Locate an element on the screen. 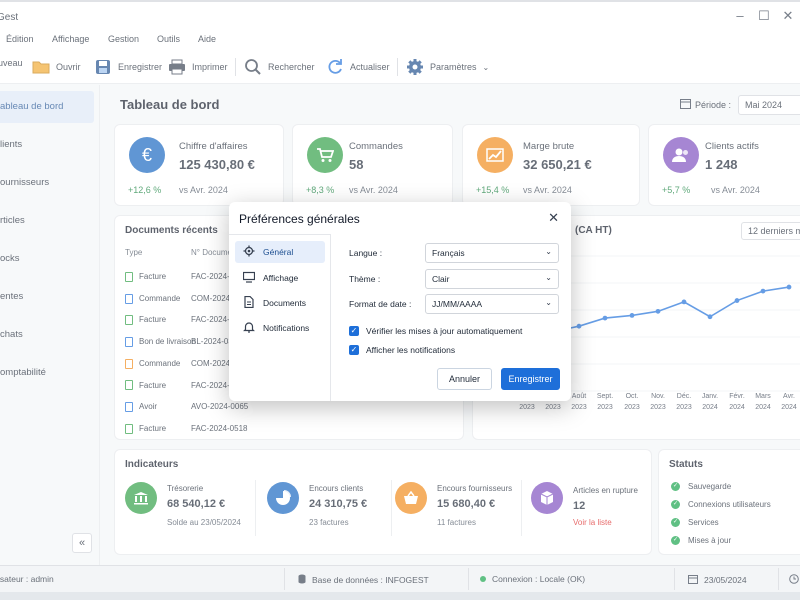  date-format-value: JJ/MM/AAAA is located at coordinates (457, 304).